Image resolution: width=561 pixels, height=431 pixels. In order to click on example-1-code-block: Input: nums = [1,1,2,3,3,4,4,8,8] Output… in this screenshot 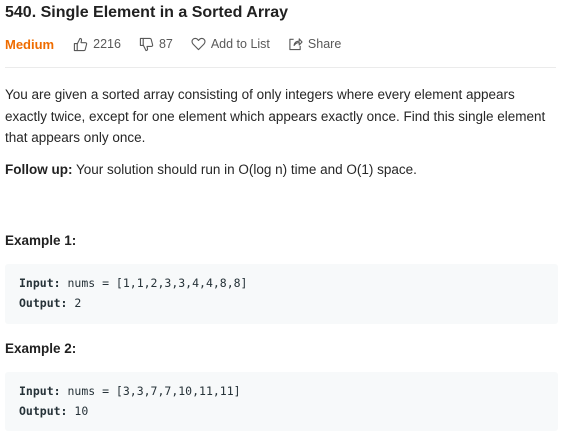, I will do `click(281, 294)`.